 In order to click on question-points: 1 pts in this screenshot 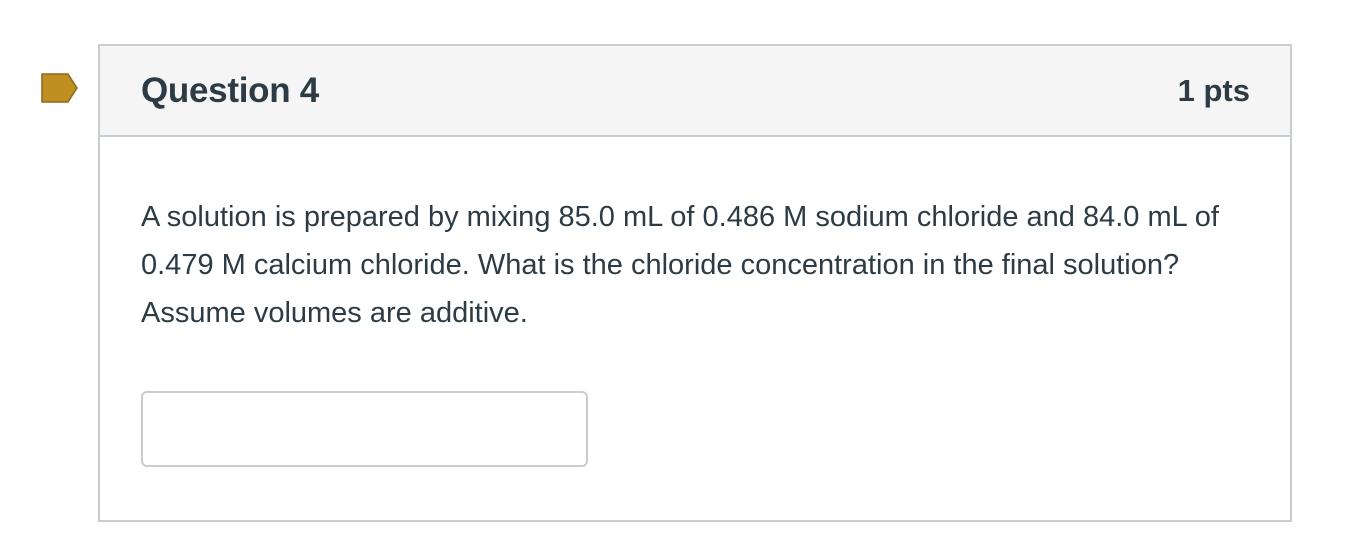, I will do `click(1213, 90)`.